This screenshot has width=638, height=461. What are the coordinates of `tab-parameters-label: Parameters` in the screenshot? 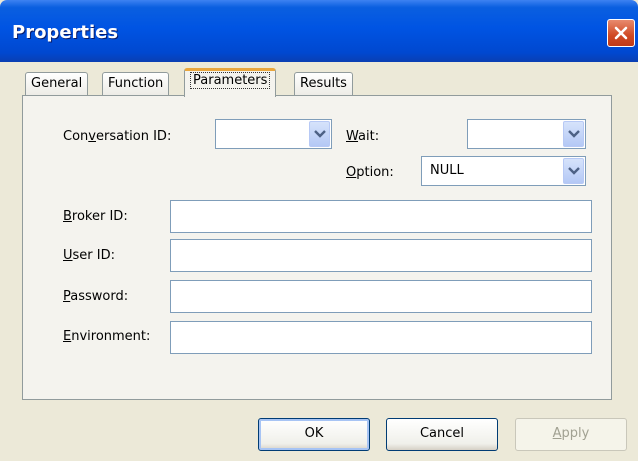 It's located at (230, 80).